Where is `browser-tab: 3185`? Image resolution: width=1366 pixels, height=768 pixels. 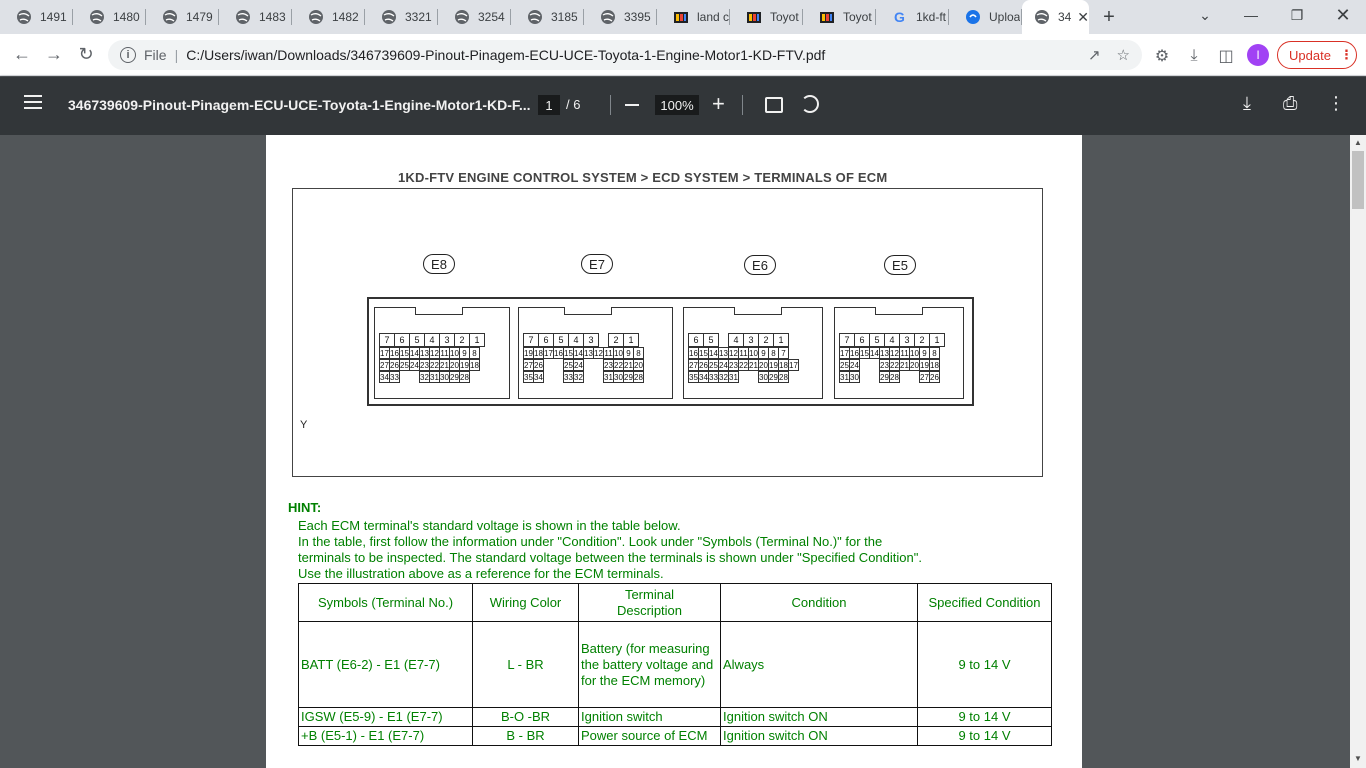 browser-tab: 3185 is located at coordinates (547, 17).